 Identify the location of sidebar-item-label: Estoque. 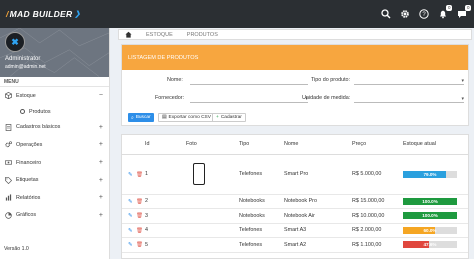
(26, 95).